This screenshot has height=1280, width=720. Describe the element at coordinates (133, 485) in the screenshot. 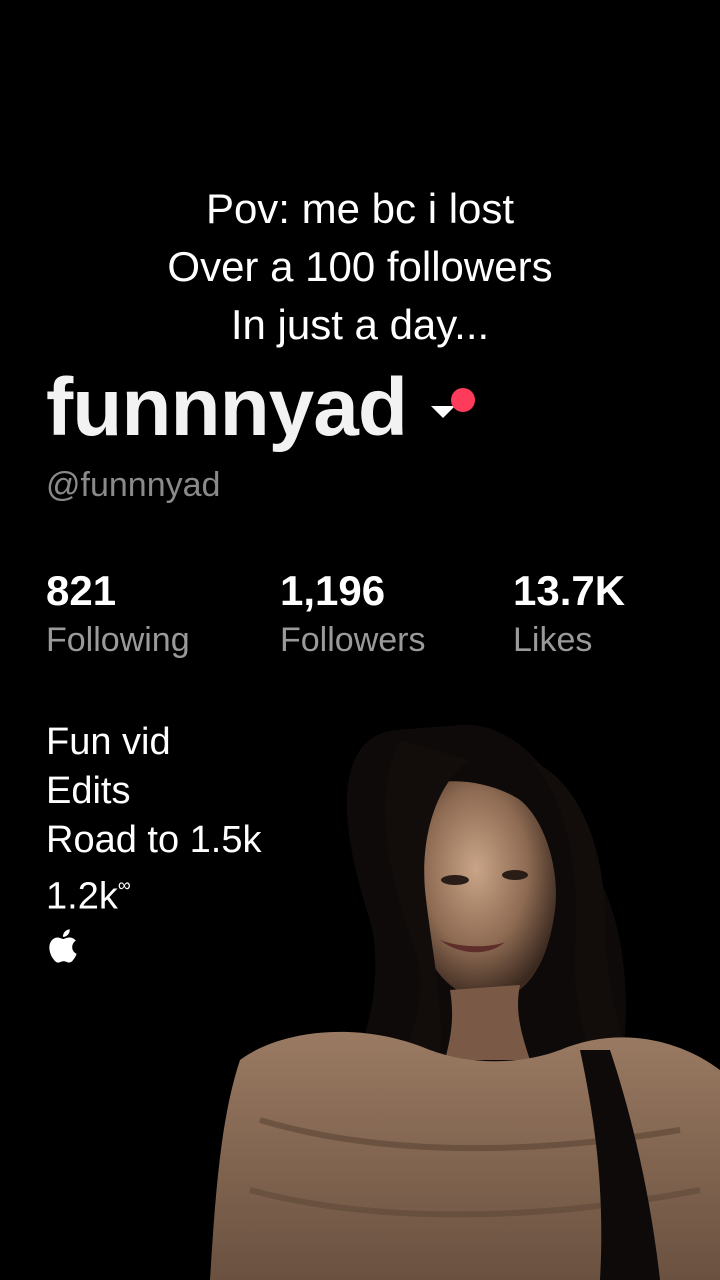

I see `username-handle: @funnnyad` at that location.